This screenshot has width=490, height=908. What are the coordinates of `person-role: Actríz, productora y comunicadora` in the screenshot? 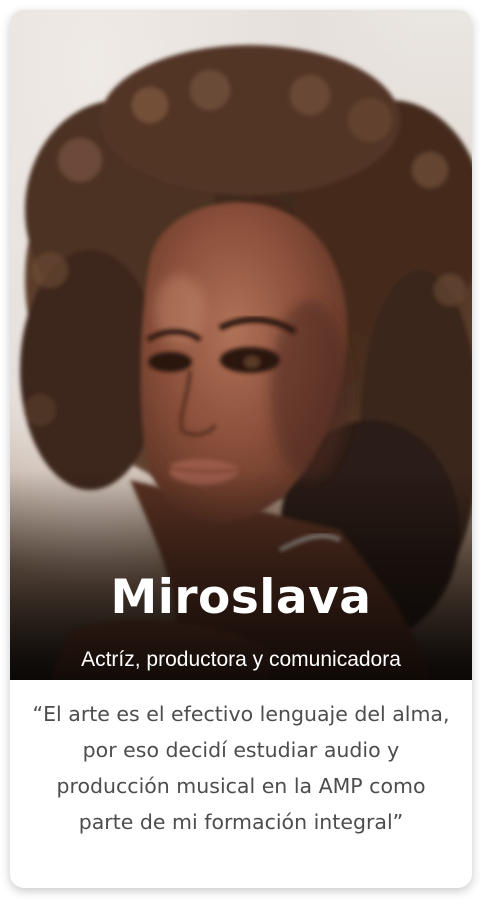 It's located at (241, 659).